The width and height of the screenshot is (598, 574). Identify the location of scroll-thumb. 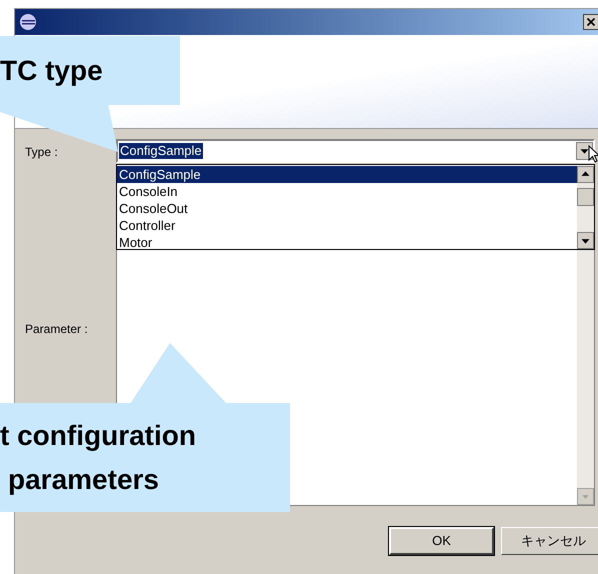
(585, 197).